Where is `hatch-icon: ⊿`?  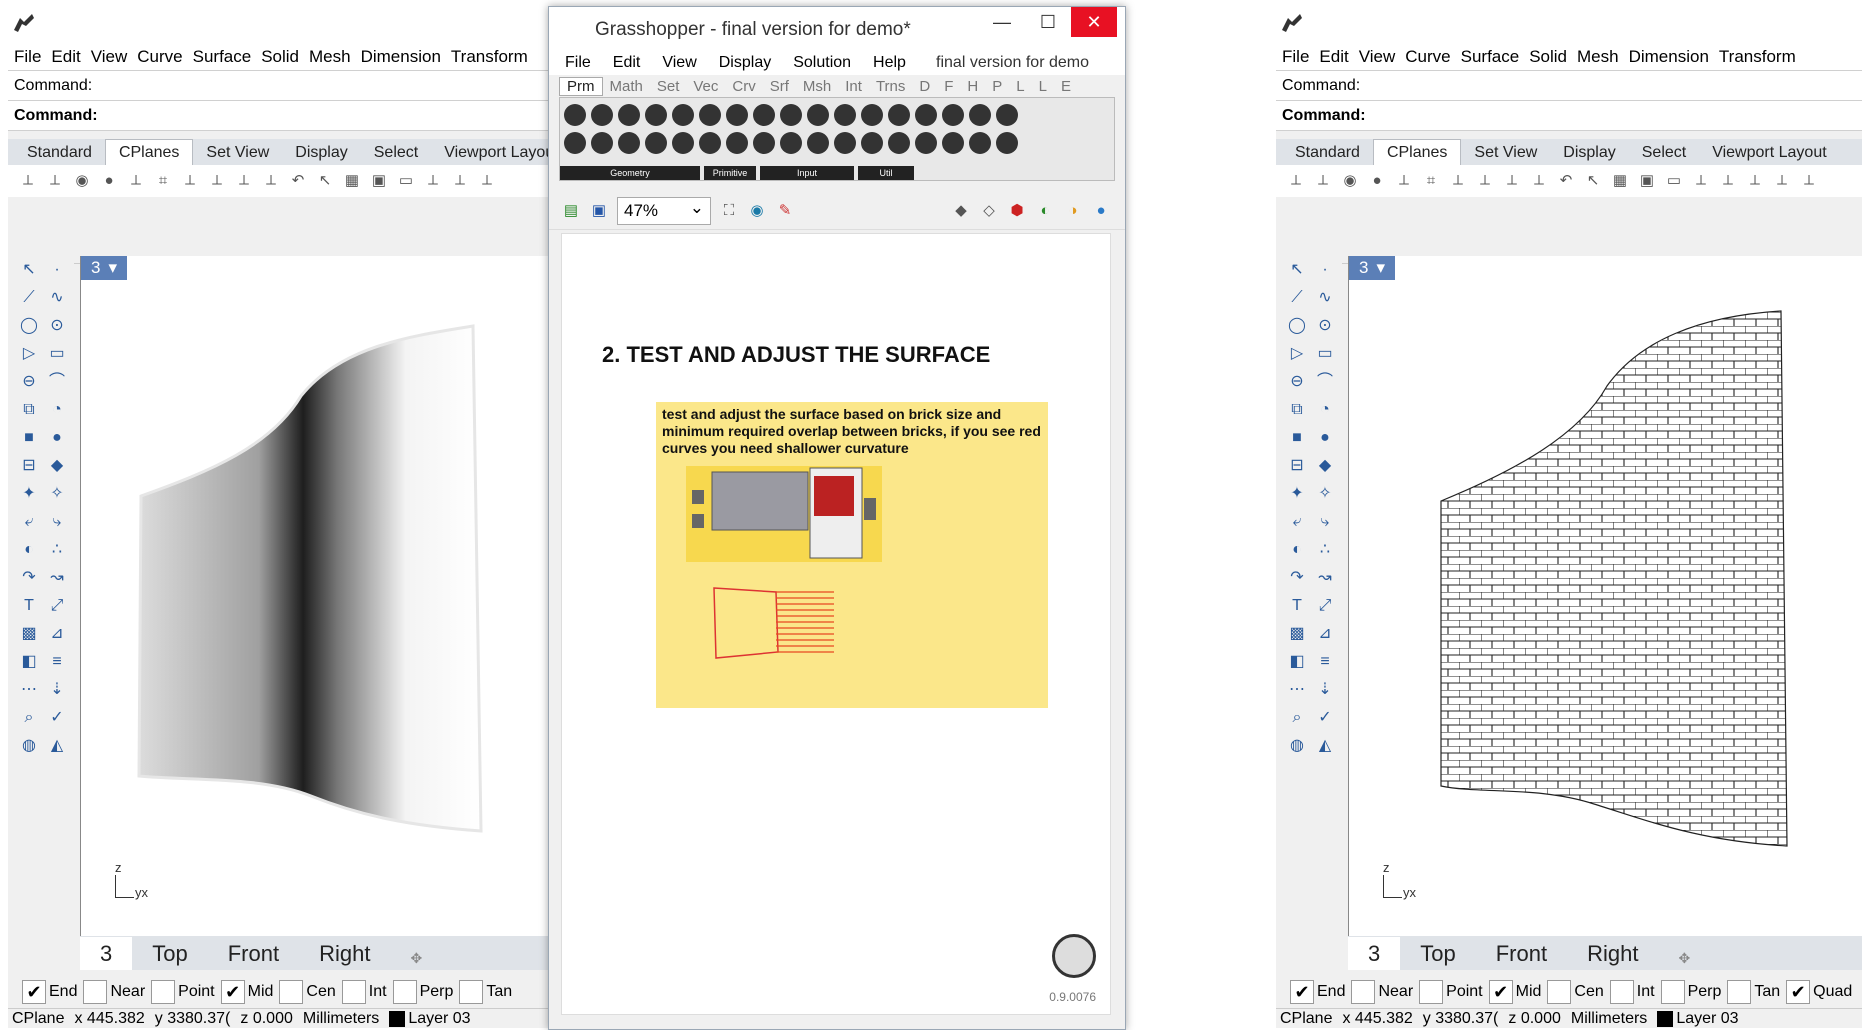 hatch-icon: ⊿ is located at coordinates (57, 634).